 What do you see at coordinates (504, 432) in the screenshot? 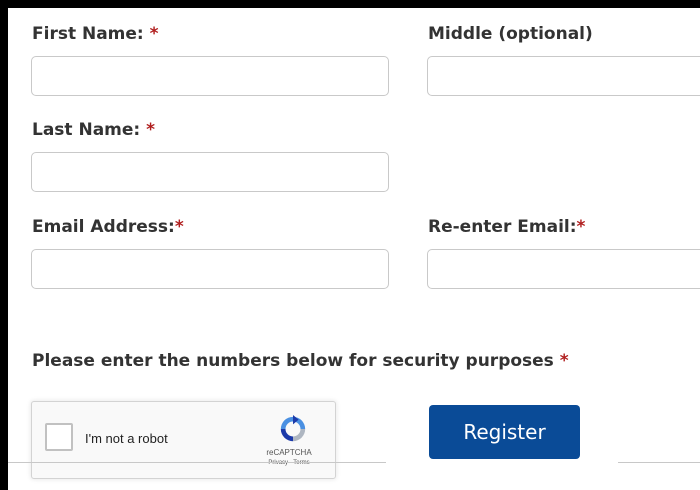
I see `register-button: Register` at bounding box center [504, 432].